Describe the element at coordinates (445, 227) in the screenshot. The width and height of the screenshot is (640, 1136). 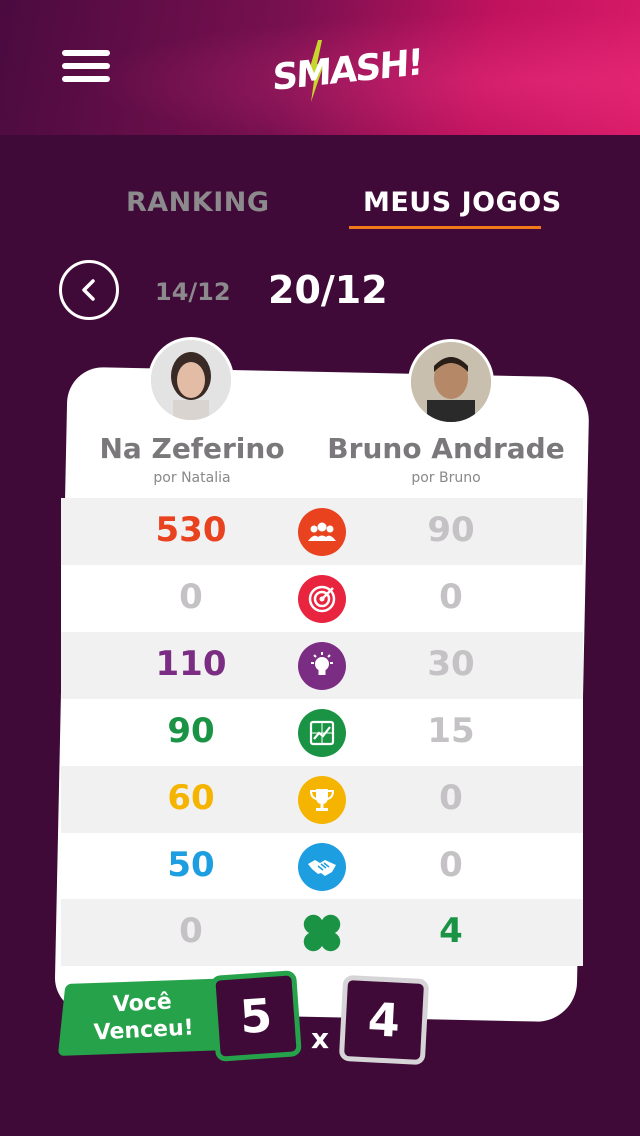
I see `active-tab-indicator` at that location.